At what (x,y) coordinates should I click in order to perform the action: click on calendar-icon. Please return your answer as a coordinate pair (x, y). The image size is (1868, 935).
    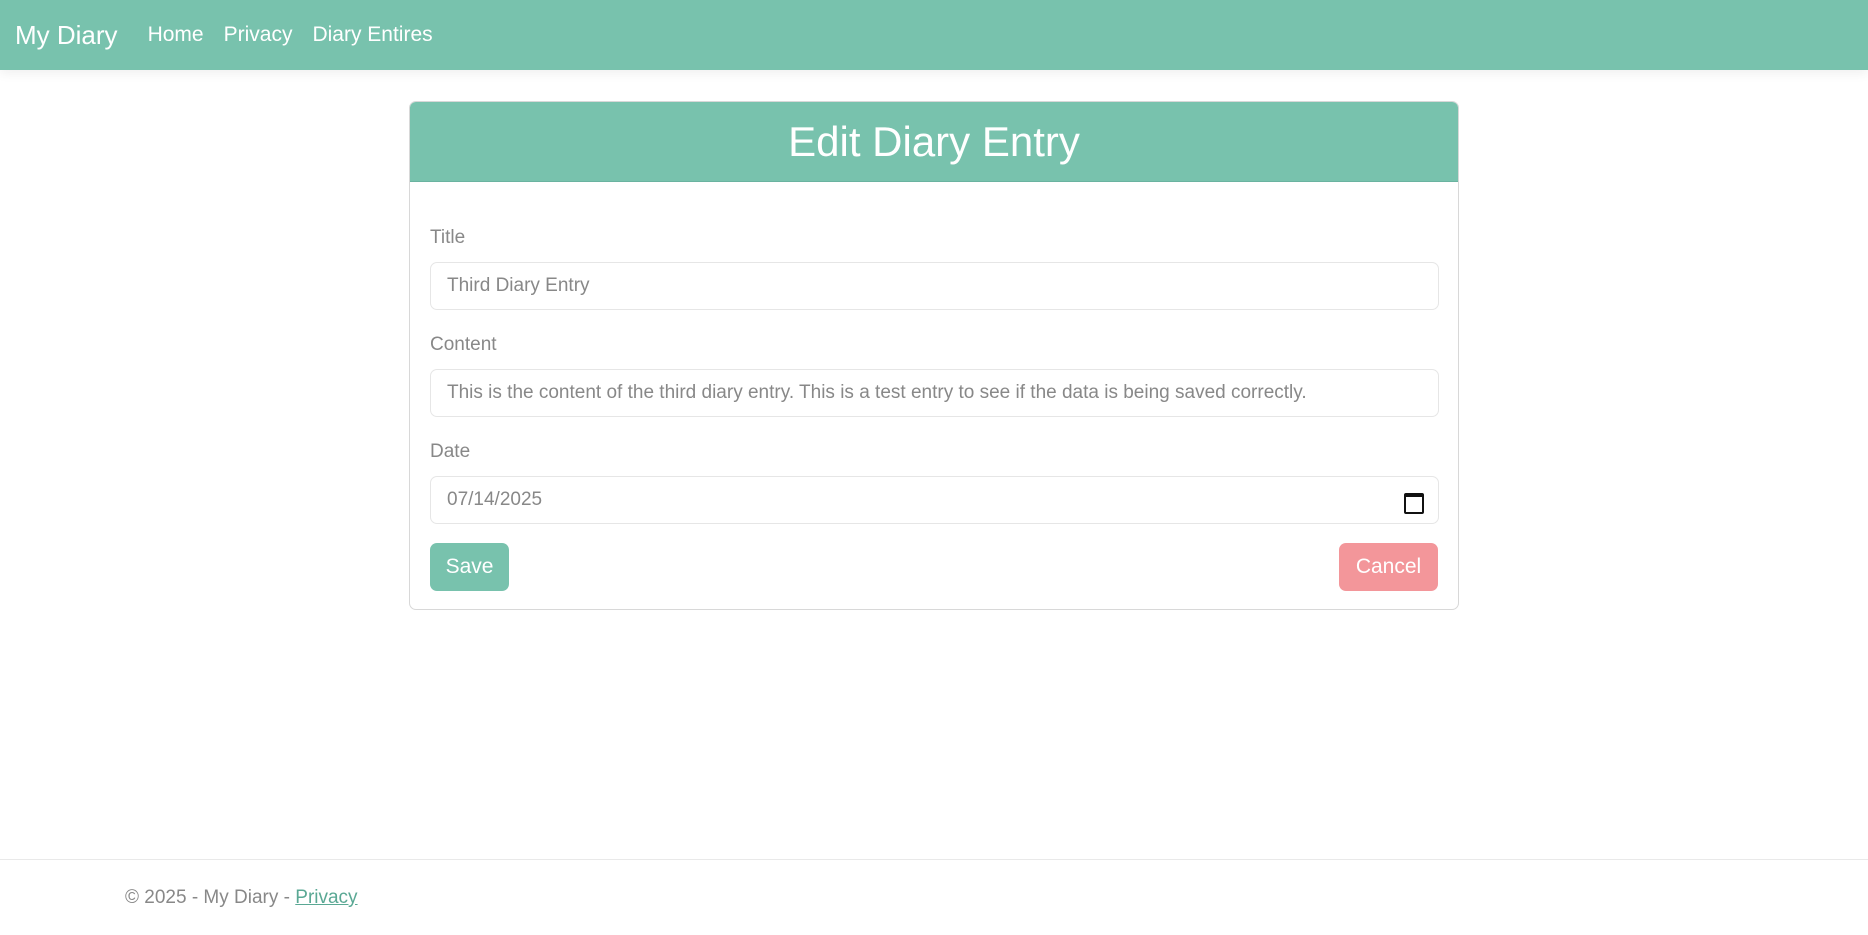
    Looking at the image, I should click on (1413, 502).